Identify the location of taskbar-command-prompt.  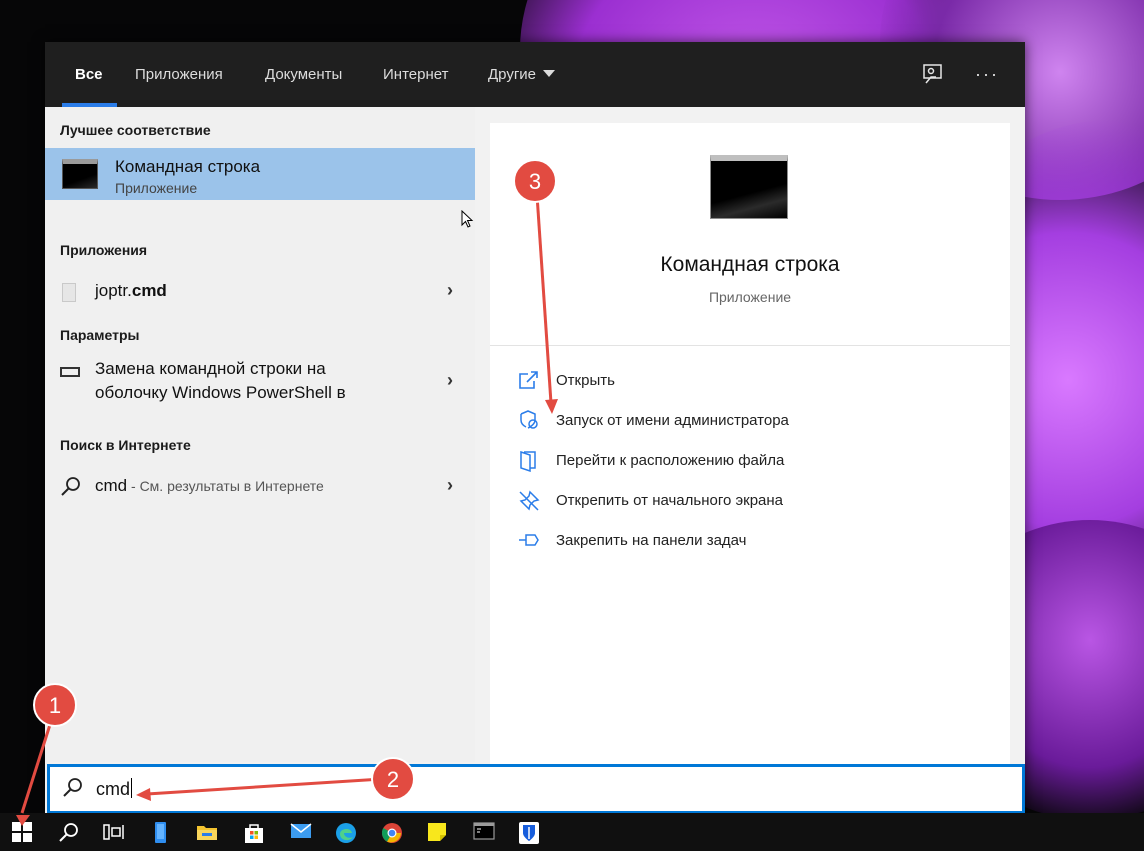
(483, 832).